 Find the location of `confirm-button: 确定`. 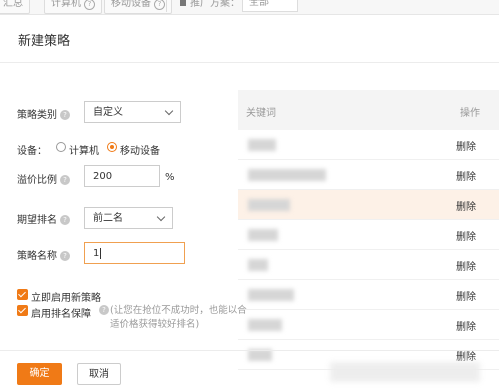

confirm-button: 确定 is located at coordinates (39, 374).